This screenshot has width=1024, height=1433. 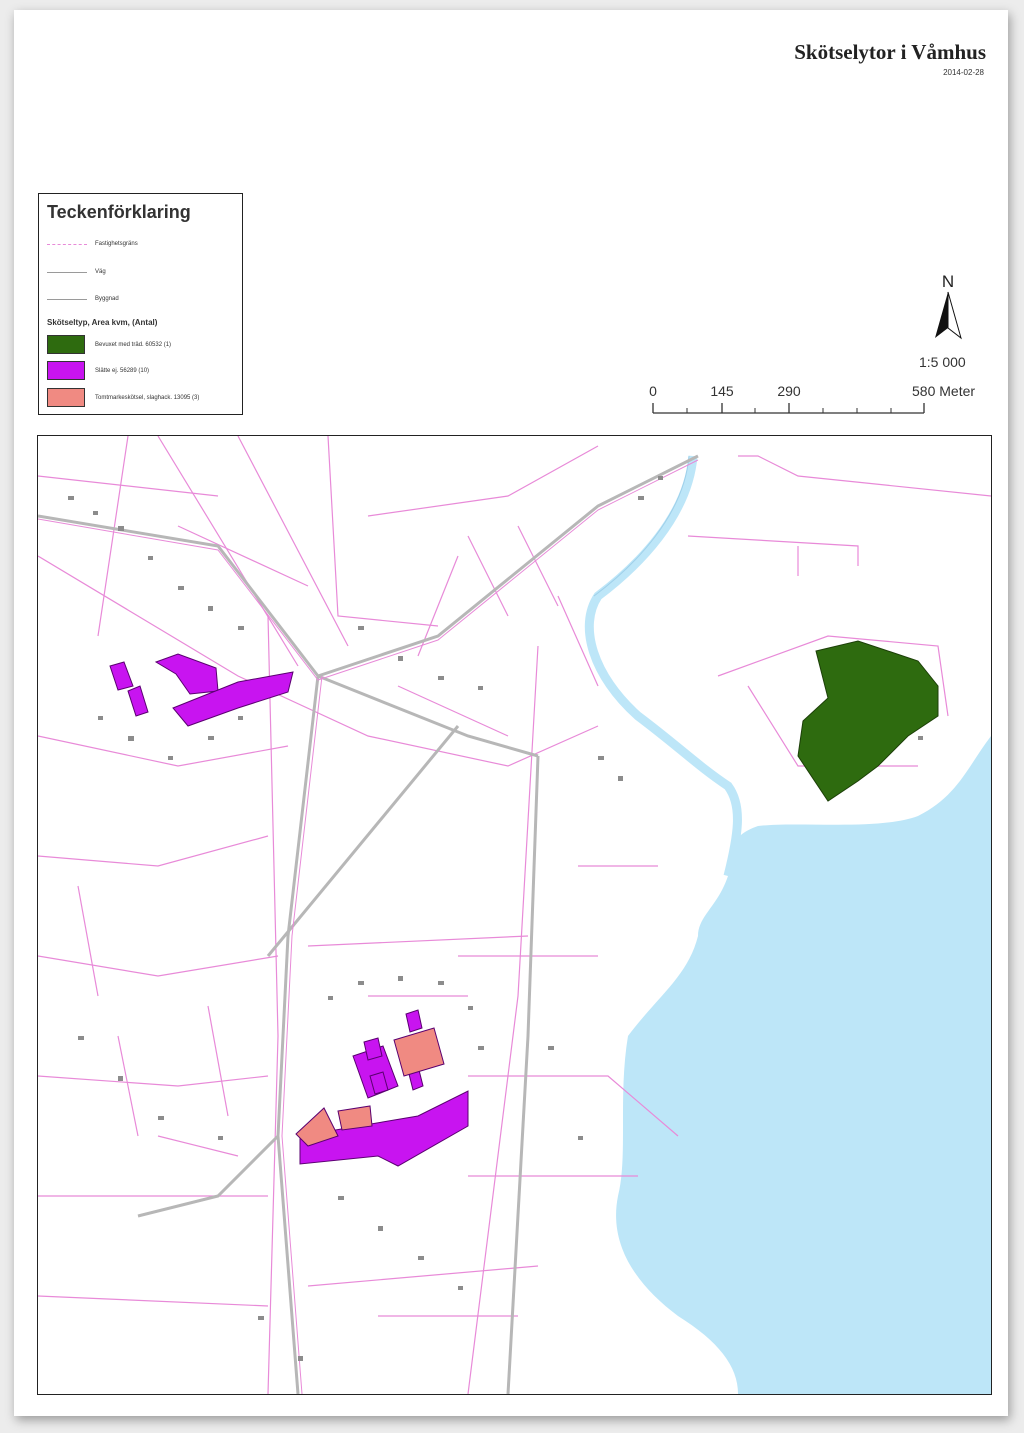 I want to click on legend-swatch-mowing, so click(x=66, y=370).